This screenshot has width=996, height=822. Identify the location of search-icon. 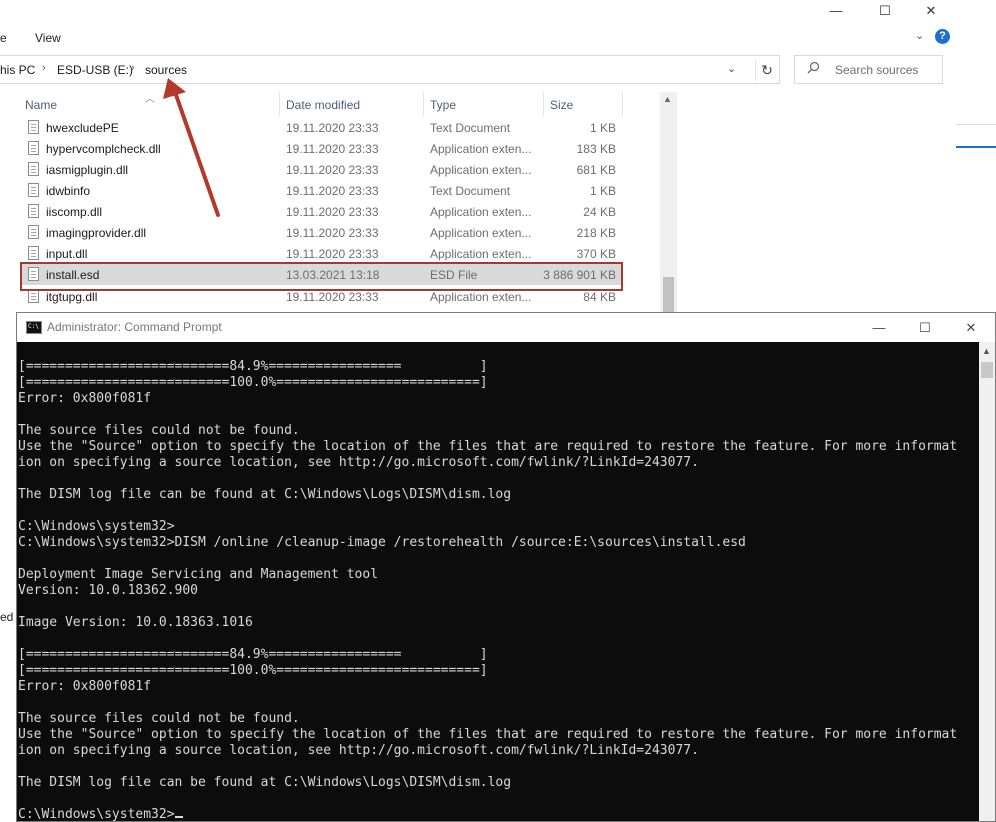
(813, 69).